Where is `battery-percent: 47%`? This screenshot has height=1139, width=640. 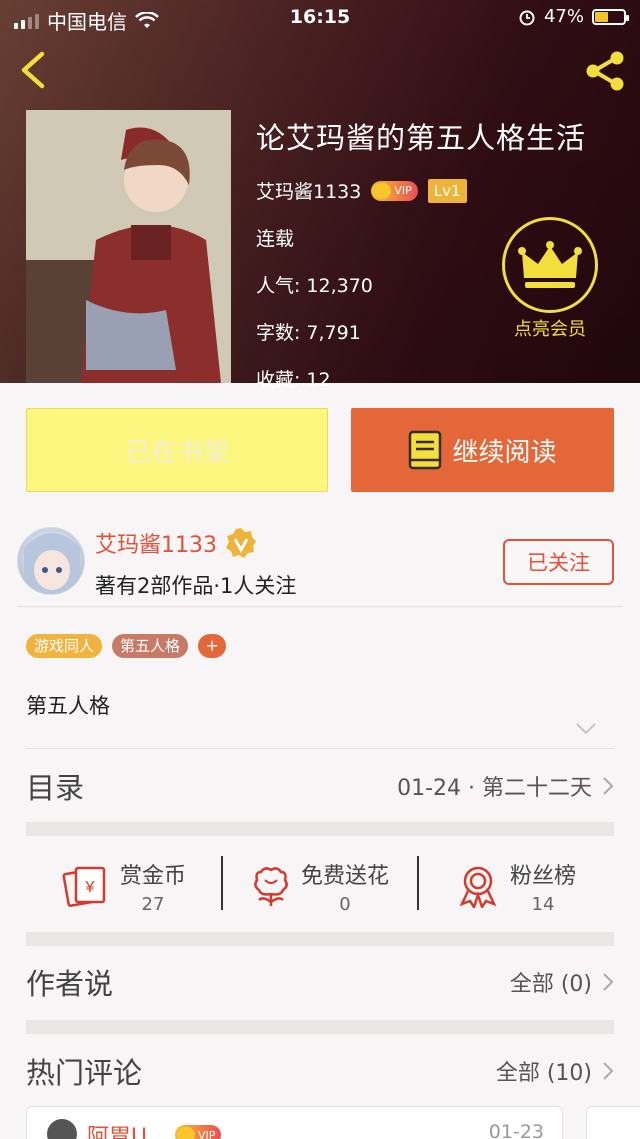 battery-percent: 47% is located at coordinates (563, 16).